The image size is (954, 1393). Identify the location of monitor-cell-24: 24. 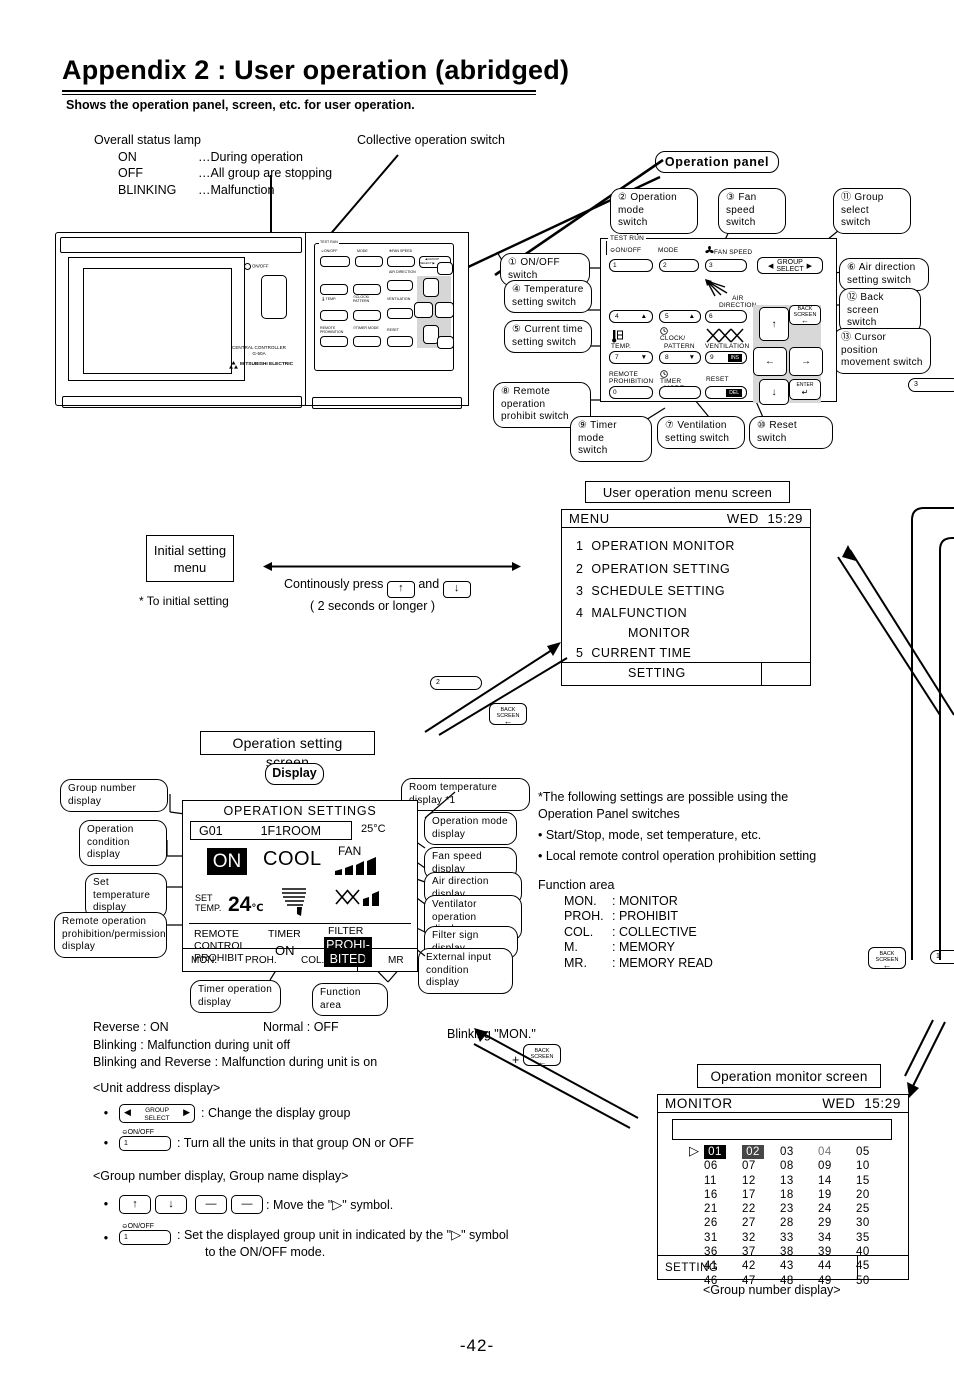
(837, 1209).